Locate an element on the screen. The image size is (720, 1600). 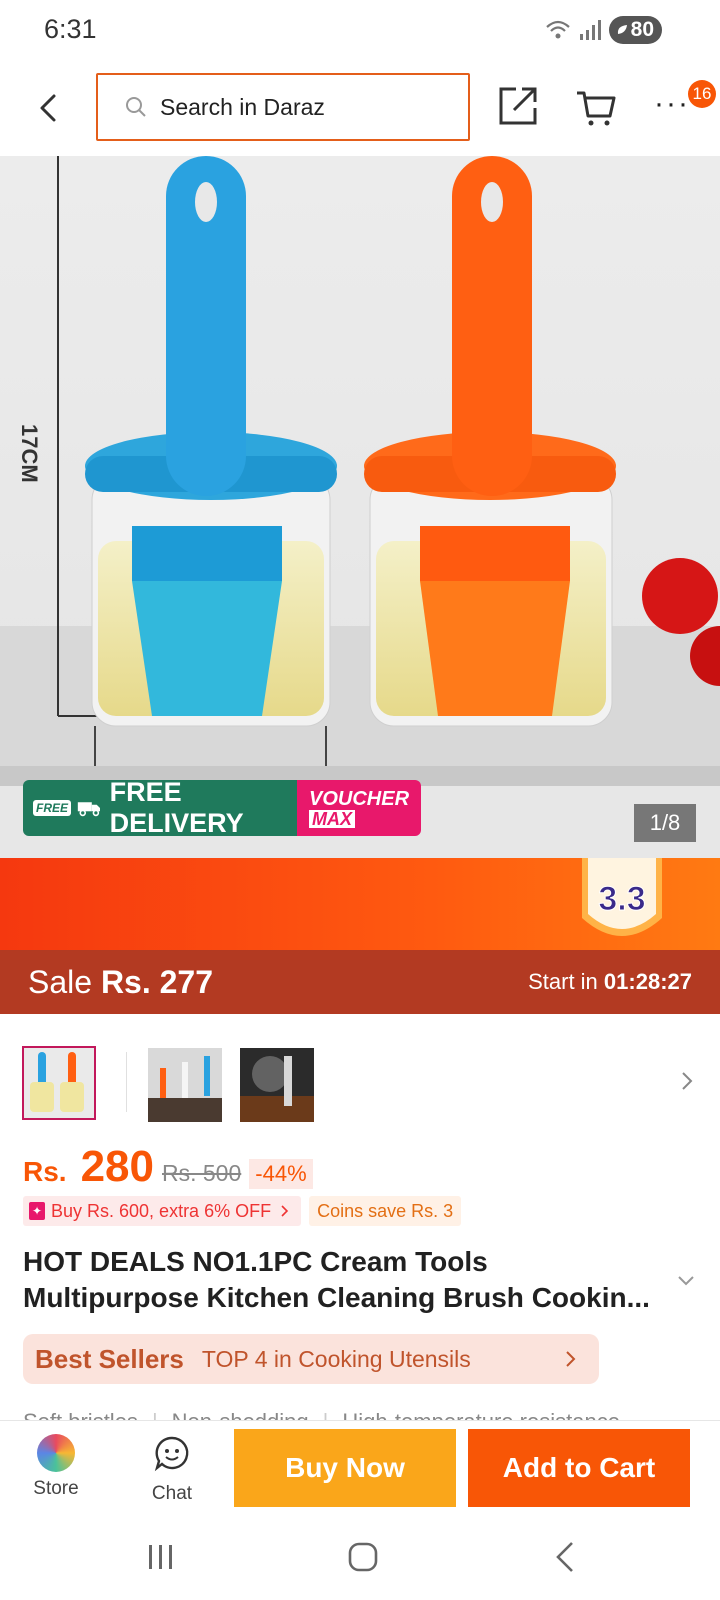
currency-label: Rs. is located at coordinates (45, 1171).